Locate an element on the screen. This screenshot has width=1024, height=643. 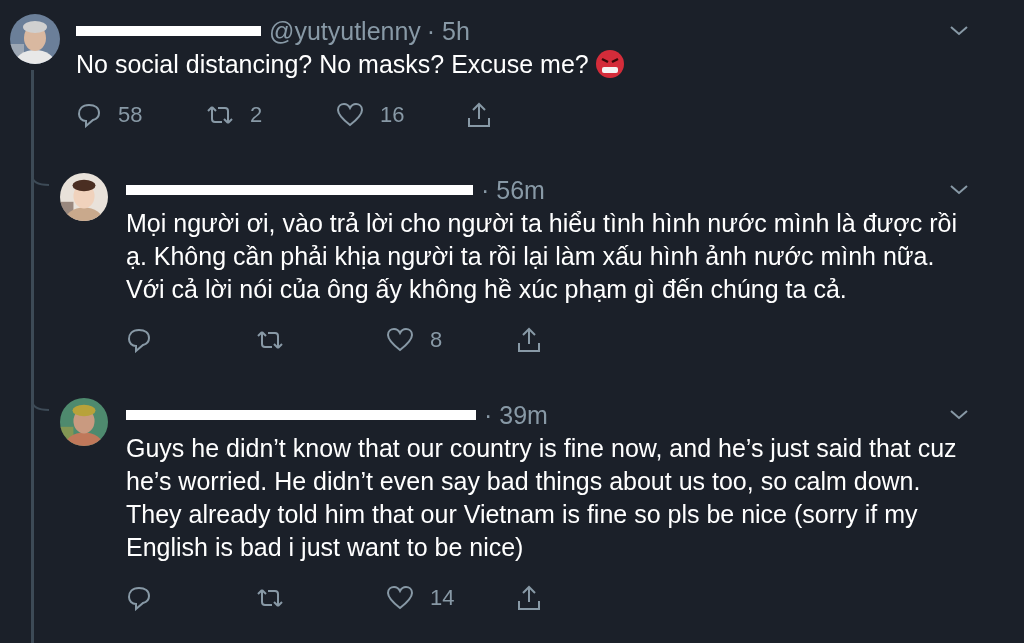
retweet-count: 2 is located at coordinates (256, 115).